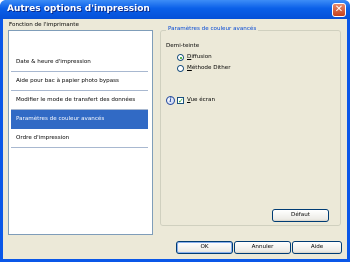 This screenshot has height=262, width=350. I want to click on radio-dot, so click(180, 57).